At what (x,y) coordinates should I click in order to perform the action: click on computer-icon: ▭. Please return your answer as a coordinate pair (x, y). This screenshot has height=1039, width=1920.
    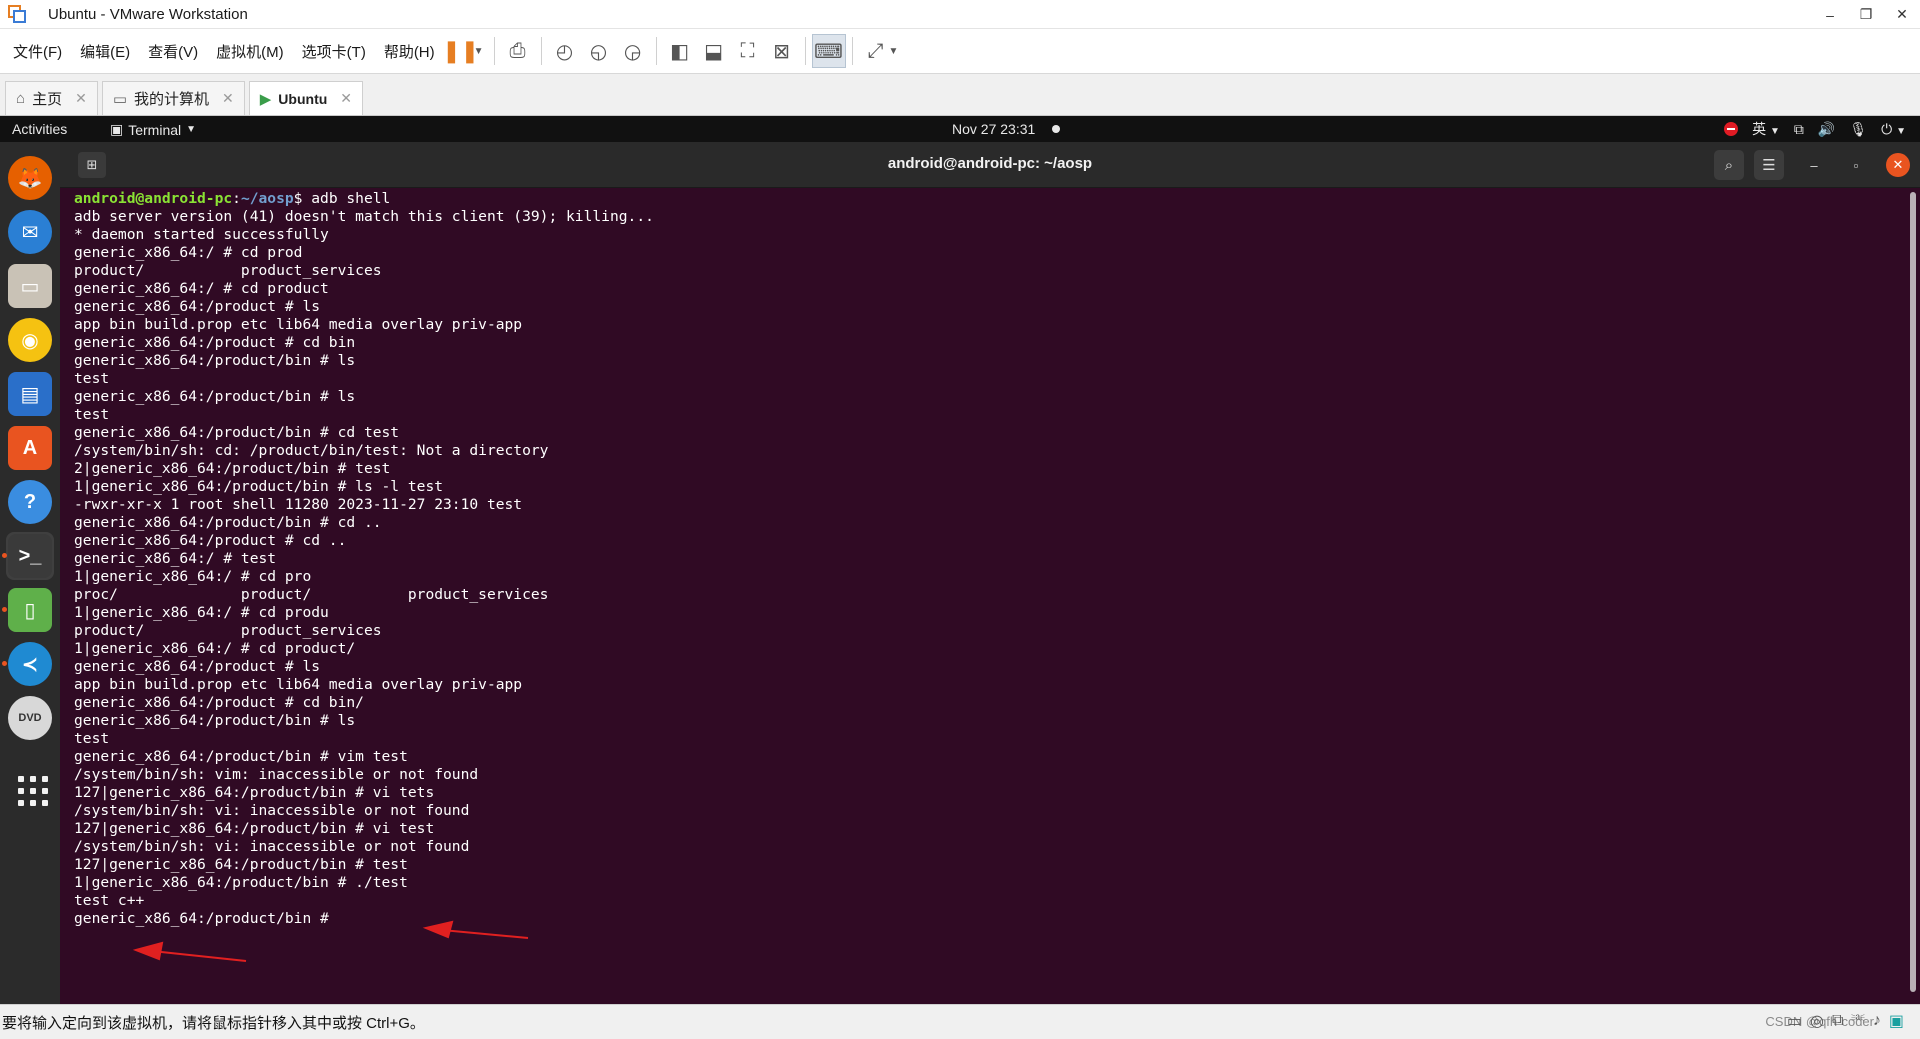
    Looking at the image, I should click on (119, 99).